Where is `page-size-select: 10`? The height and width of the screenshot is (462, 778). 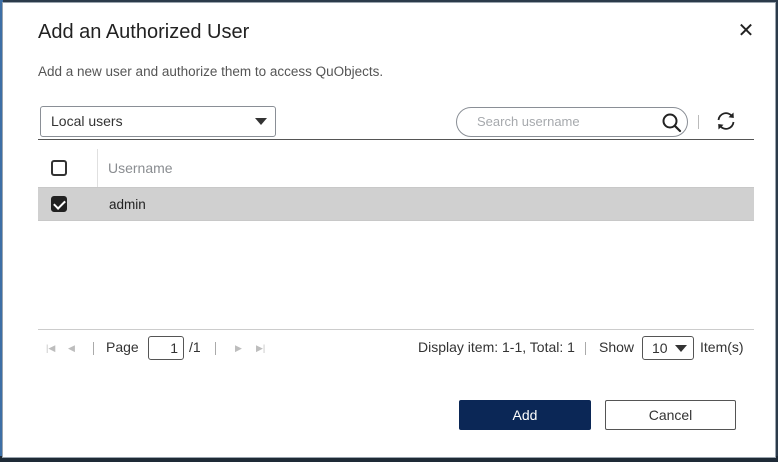
page-size-select: 10 is located at coordinates (668, 348).